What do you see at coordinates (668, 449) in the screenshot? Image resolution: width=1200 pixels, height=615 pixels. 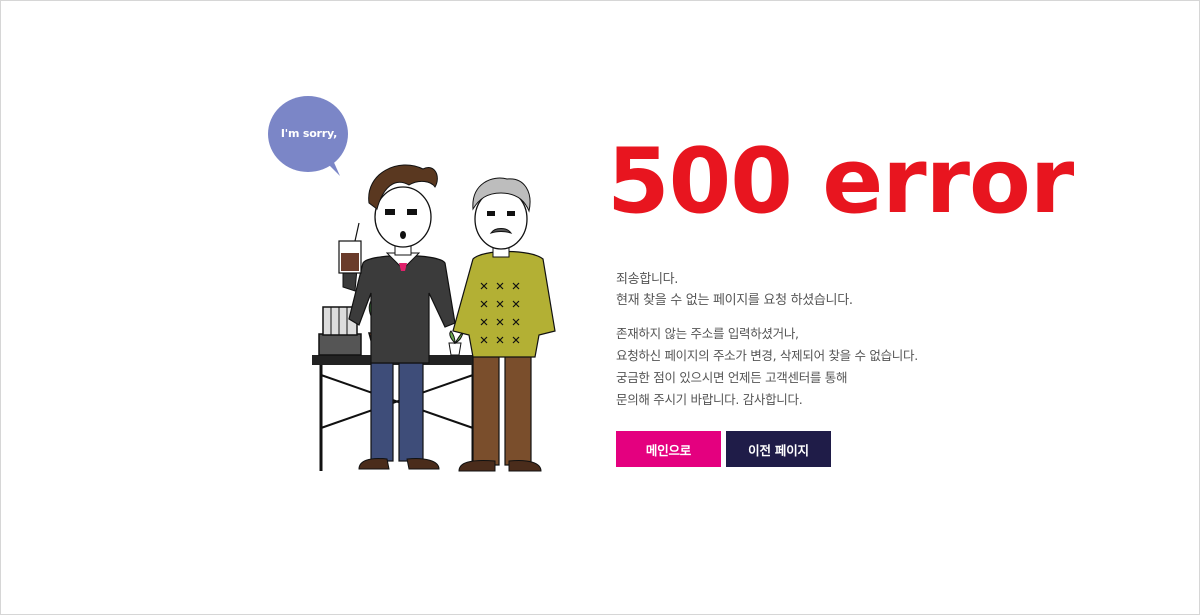 I see `main-page-button: 메인으로` at bounding box center [668, 449].